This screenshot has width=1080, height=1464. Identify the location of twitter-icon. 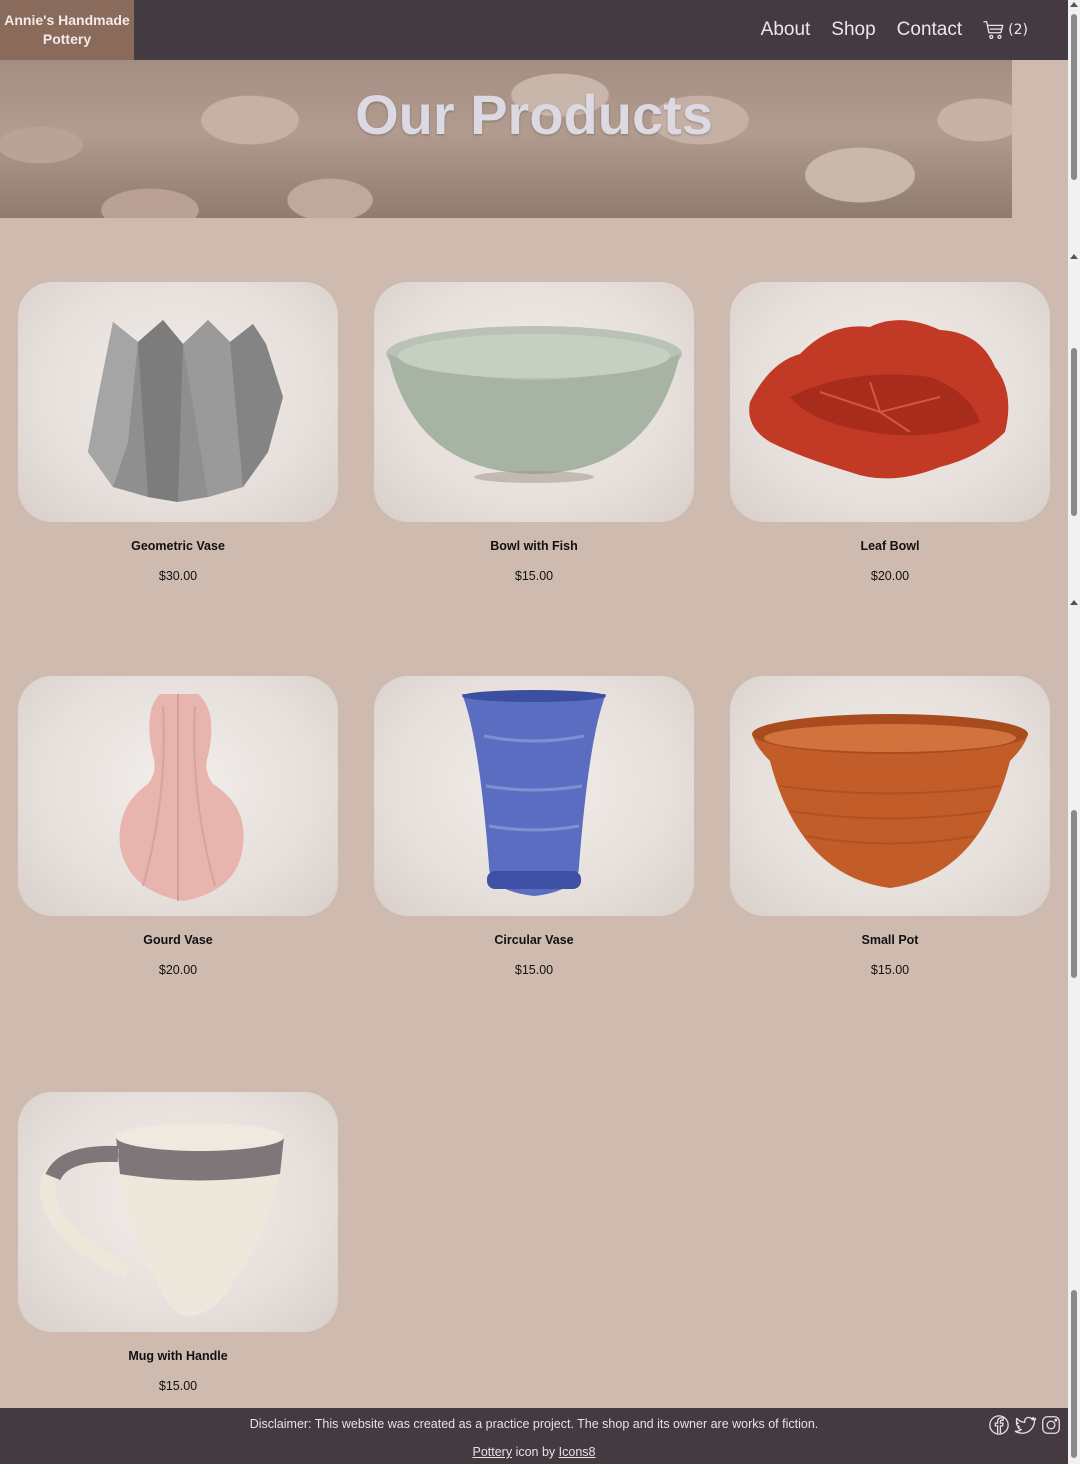
(1025, 1425).